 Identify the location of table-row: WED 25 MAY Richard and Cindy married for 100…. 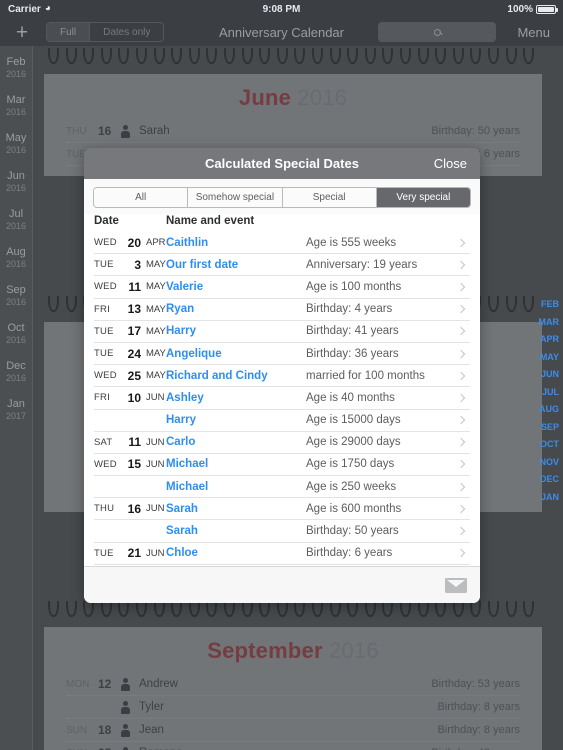
(282, 376).